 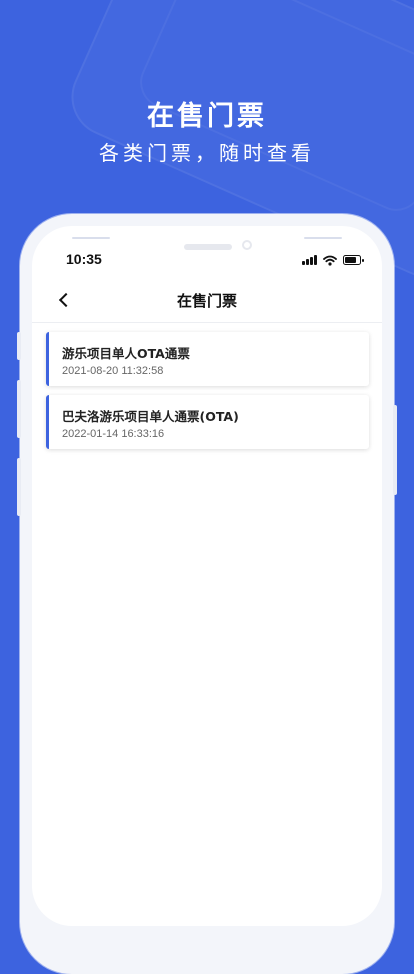 What do you see at coordinates (150, 416) in the screenshot?
I see `ticket-name: 巴夫洛游乐项目单人通票(OTA)` at bounding box center [150, 416].